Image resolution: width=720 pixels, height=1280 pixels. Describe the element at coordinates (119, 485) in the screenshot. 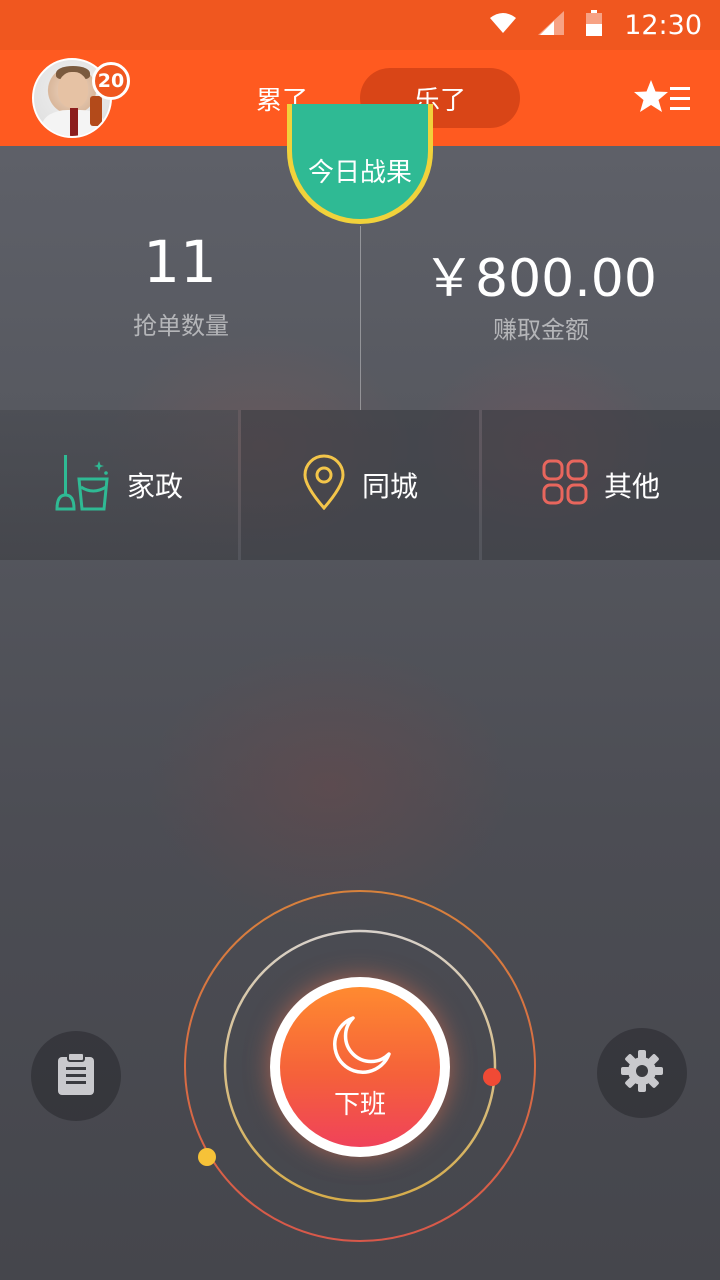

I see `category-housekeeping: 家政` at that location.